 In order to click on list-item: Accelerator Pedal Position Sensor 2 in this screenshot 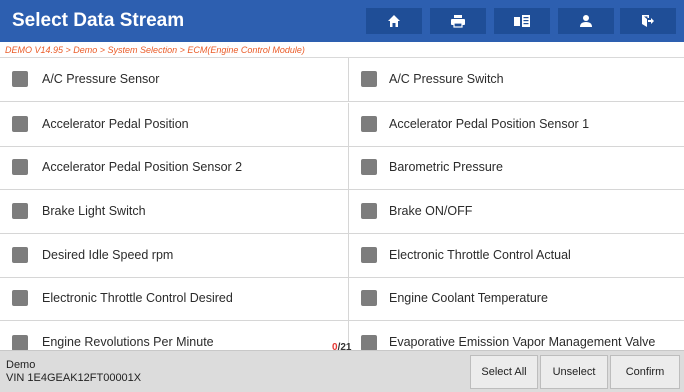, I will do `click(173, 167)`.